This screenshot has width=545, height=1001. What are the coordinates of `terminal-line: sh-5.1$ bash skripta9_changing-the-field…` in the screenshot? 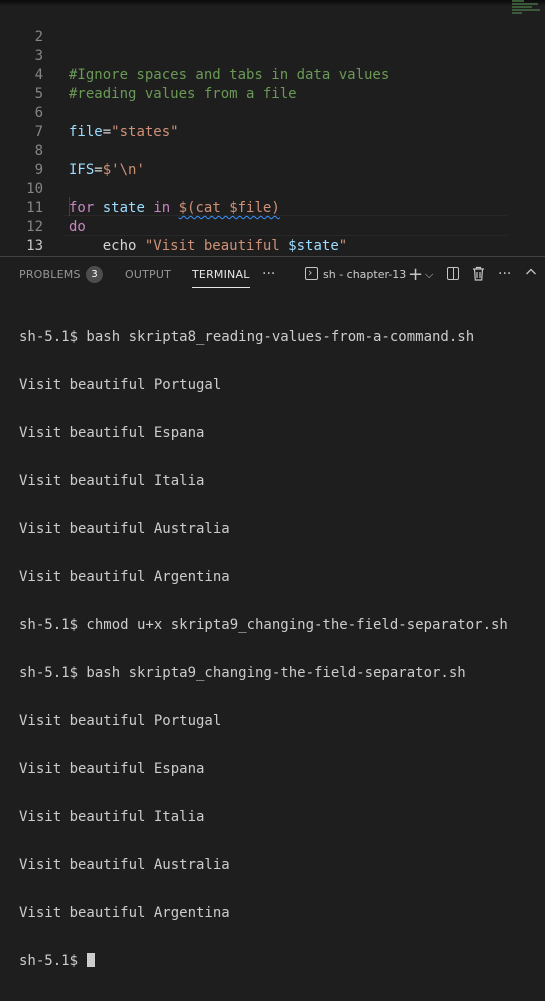 It's located at (242, 673).